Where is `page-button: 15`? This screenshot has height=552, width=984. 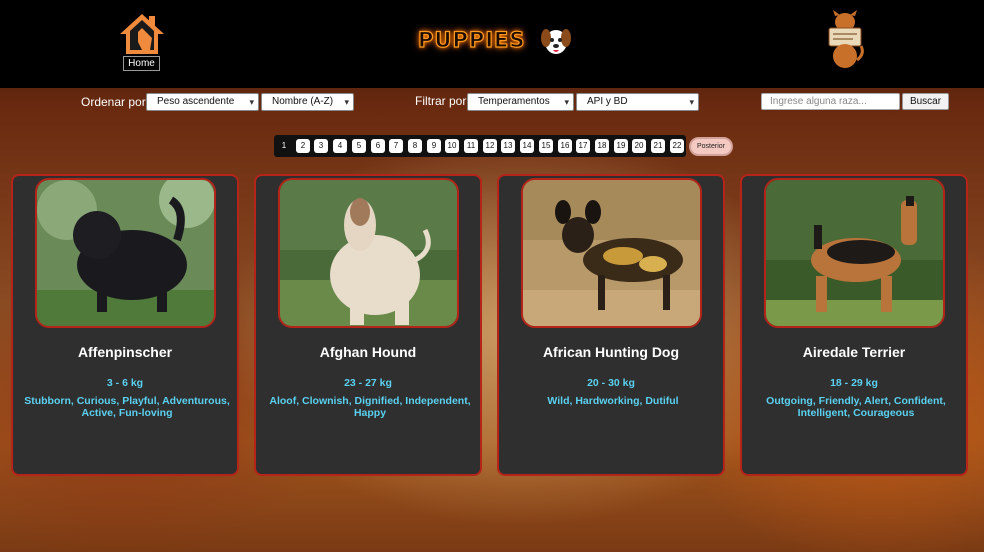 page-button: 15 is located at coordinates (546, 146).